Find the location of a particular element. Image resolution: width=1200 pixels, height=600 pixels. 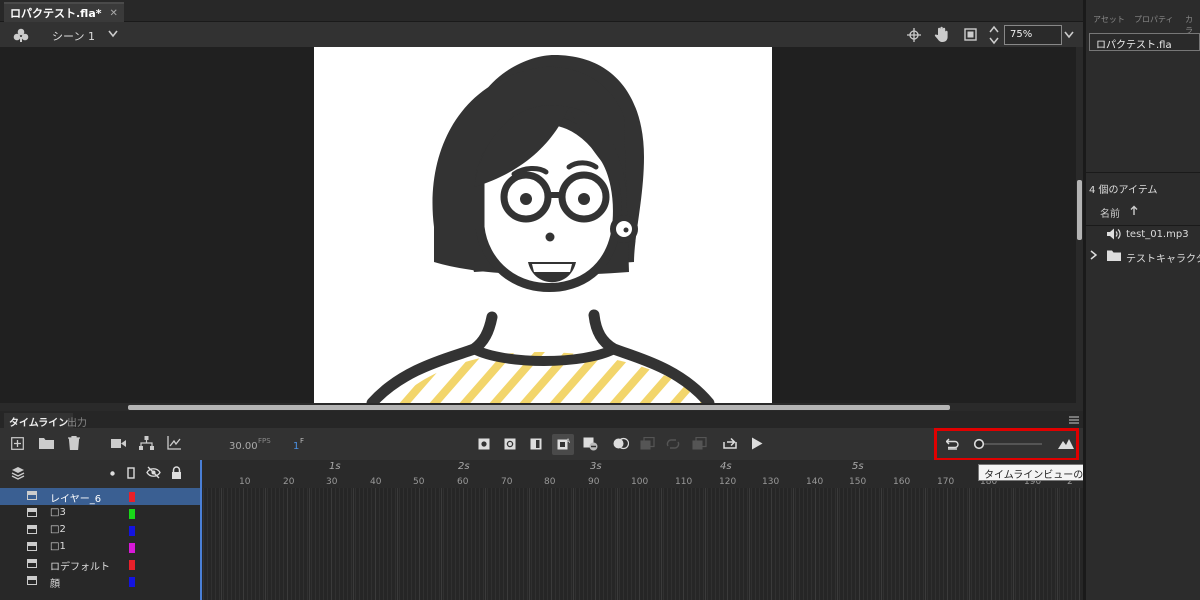

highlight-layers-icon is located at coordinates (112, 473).